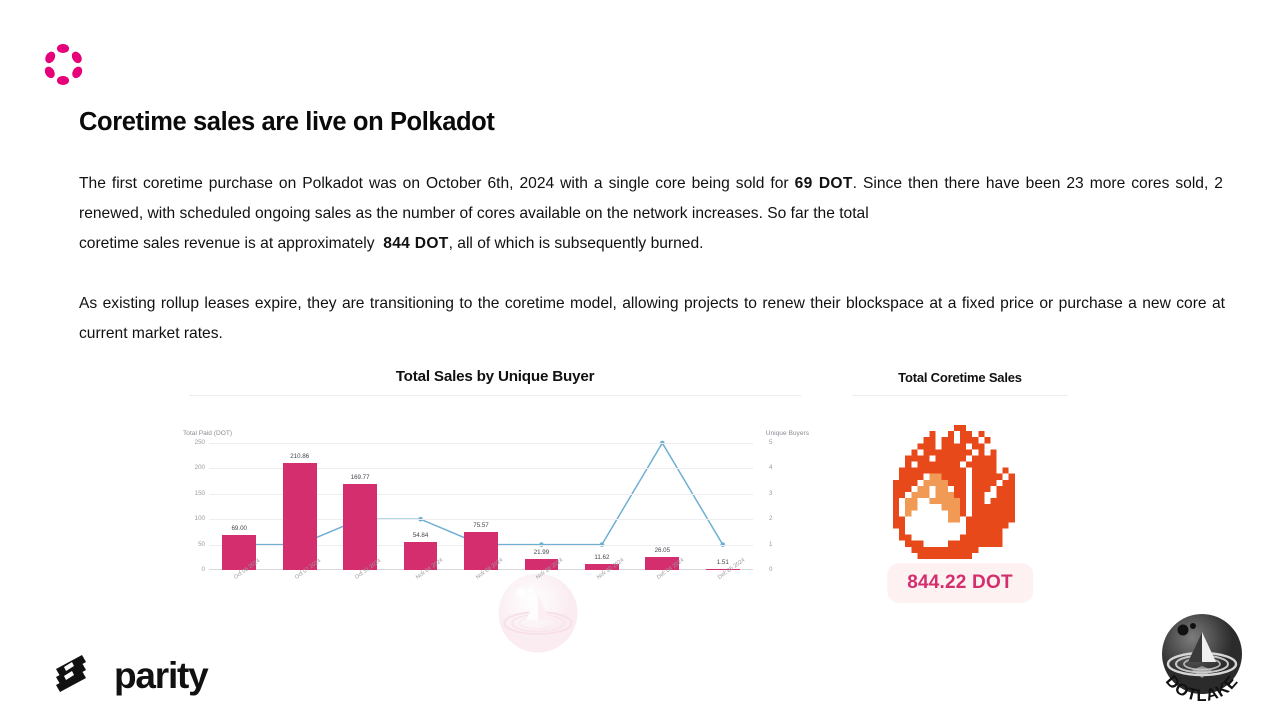 This screenshot has height=720, width=1280. What do you see at coordinates (203, 569) in the screenshot?
I see `chart-y-tick: 0` at bounding box center [203, 569].